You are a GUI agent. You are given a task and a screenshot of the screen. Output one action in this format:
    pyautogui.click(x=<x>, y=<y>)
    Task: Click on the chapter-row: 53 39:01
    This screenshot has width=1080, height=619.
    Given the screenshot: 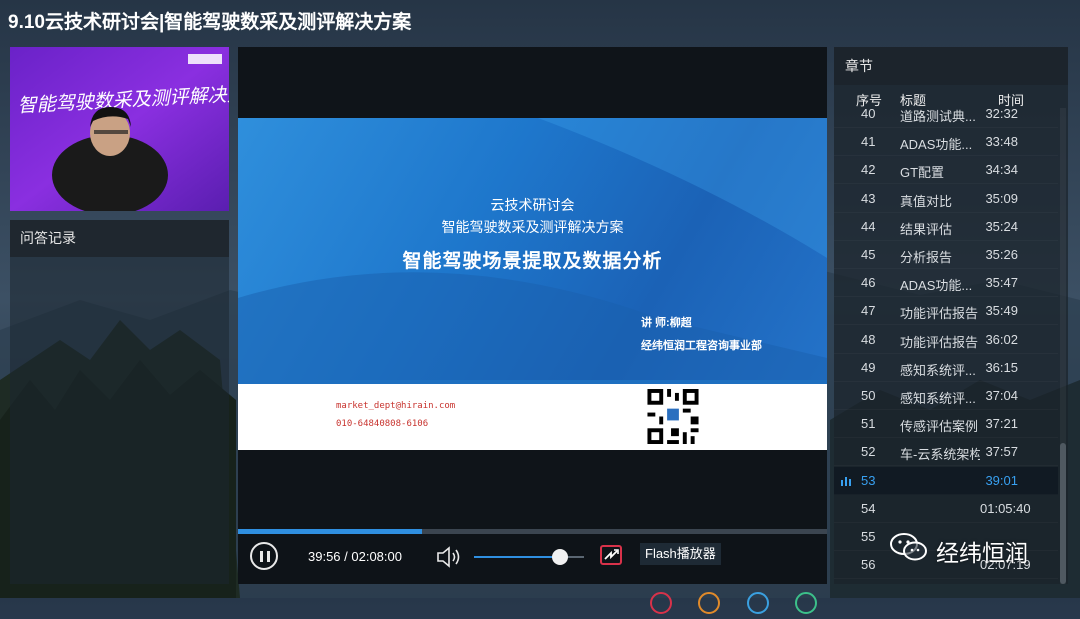 What is the action you would take?
    pyautogui.click(x=946, y=480)
    